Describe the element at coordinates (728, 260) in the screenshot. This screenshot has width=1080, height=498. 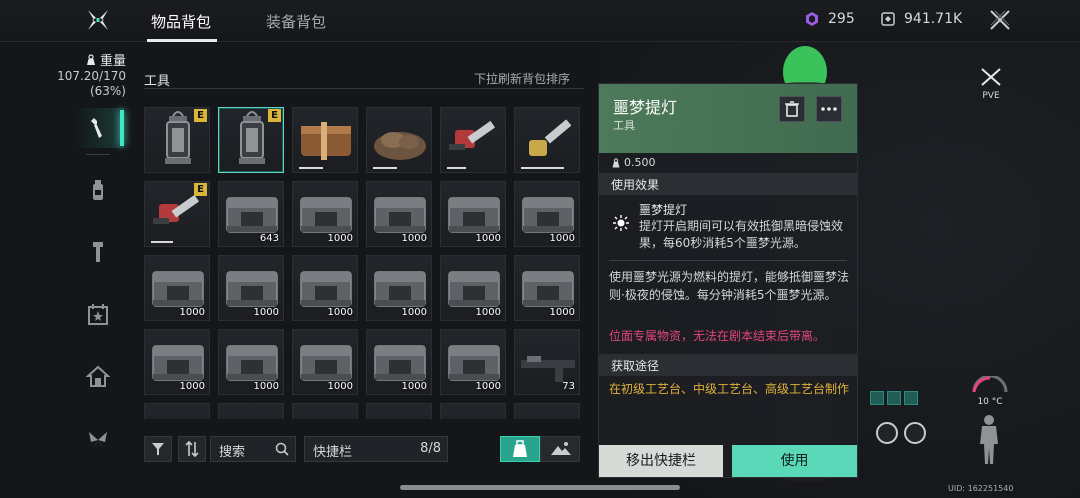
I see `detail-divider` at that location.